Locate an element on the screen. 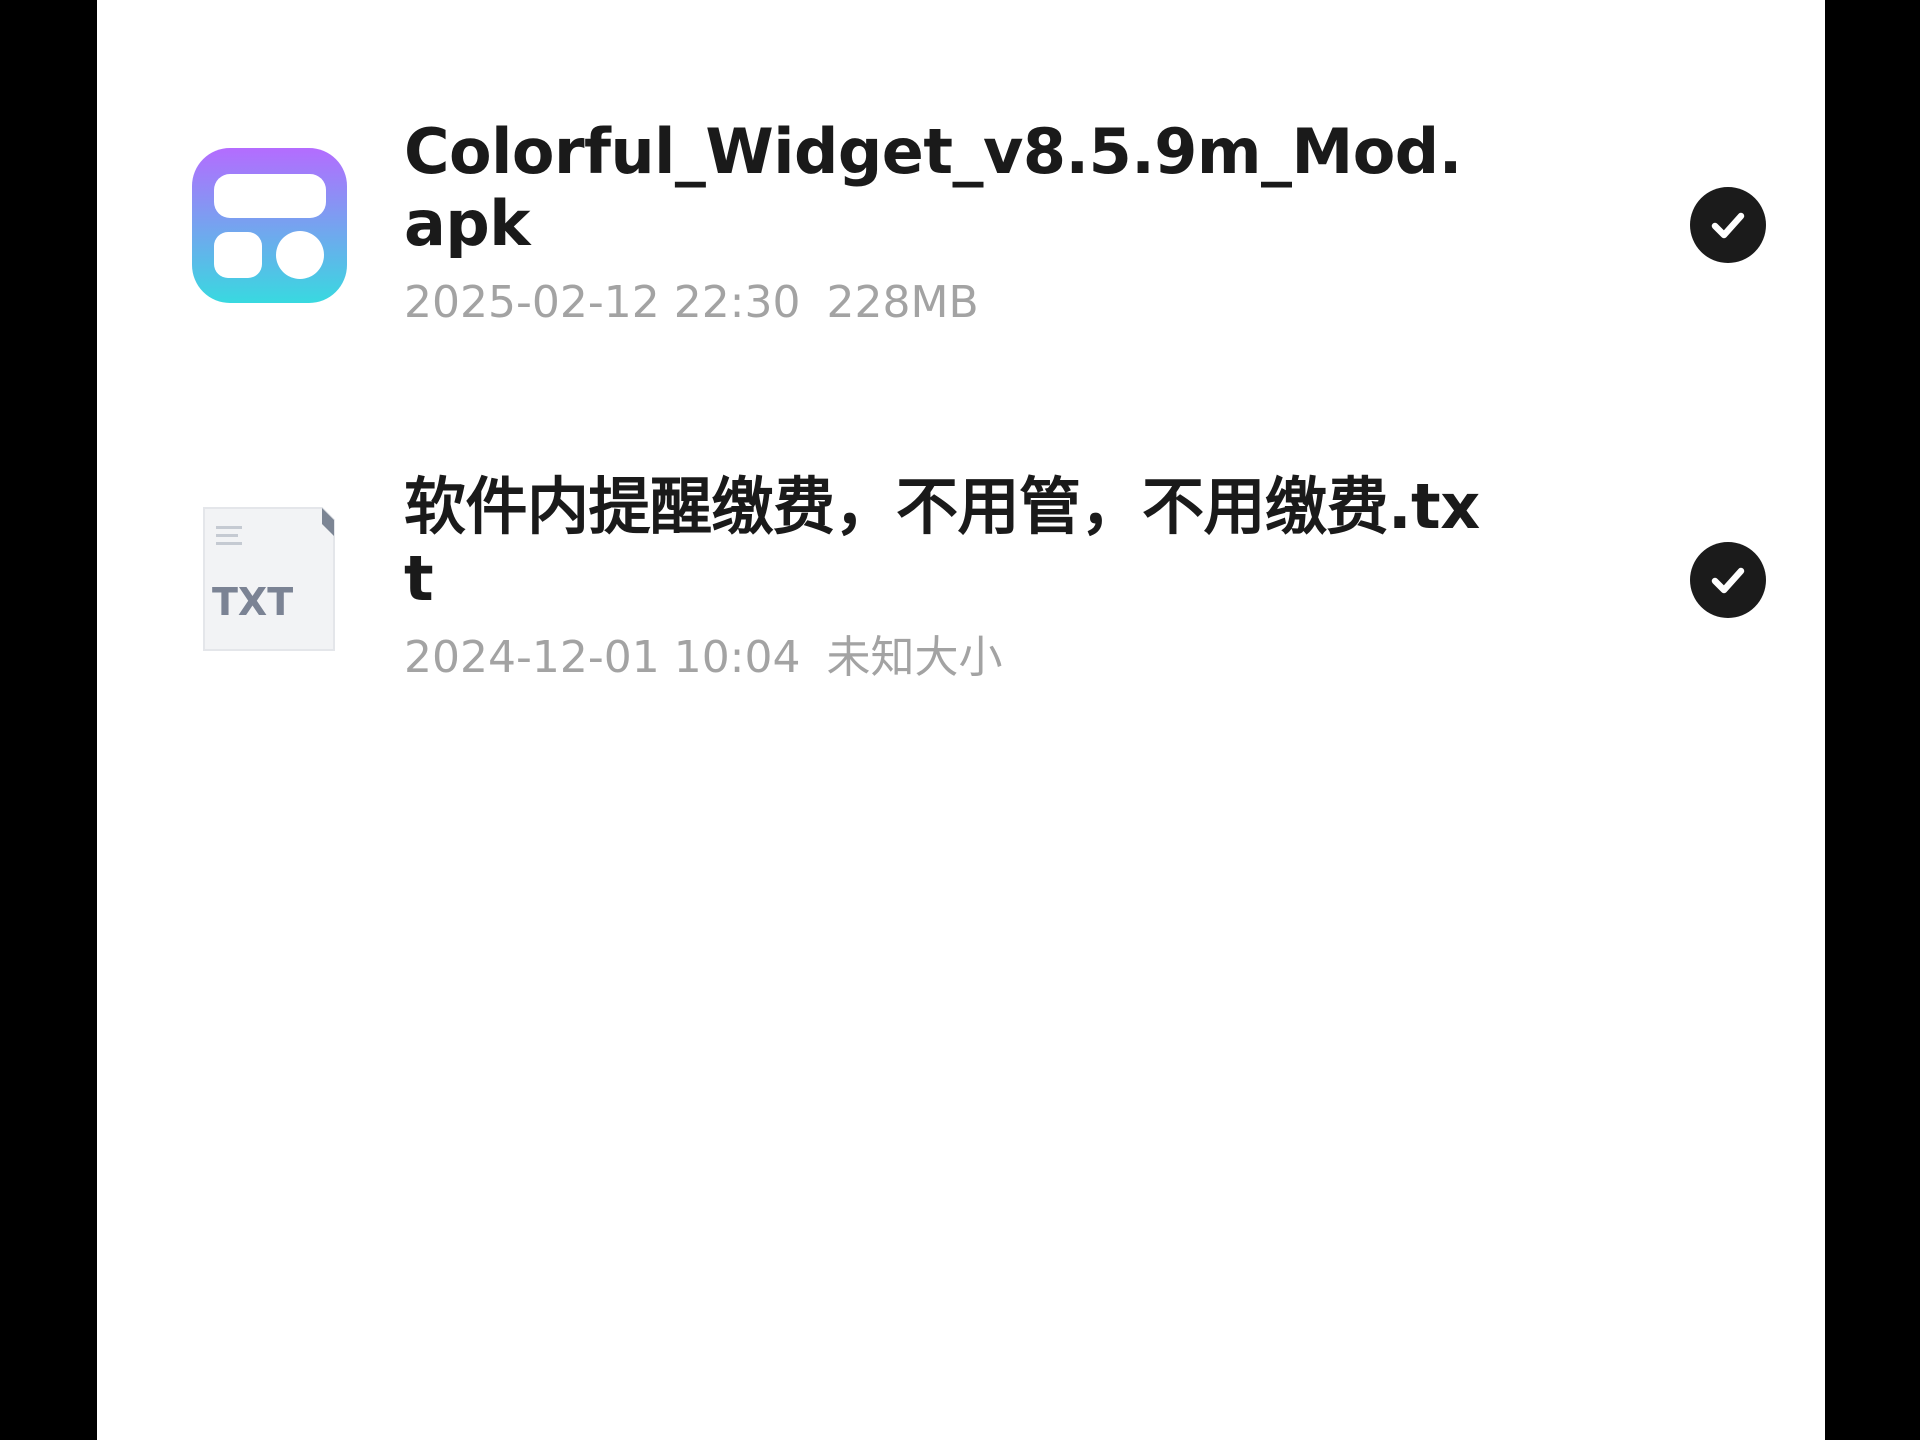  file-name: Colorful_Widget_v8.5.9m_Mod.apk is located at coordinates (933, 187).